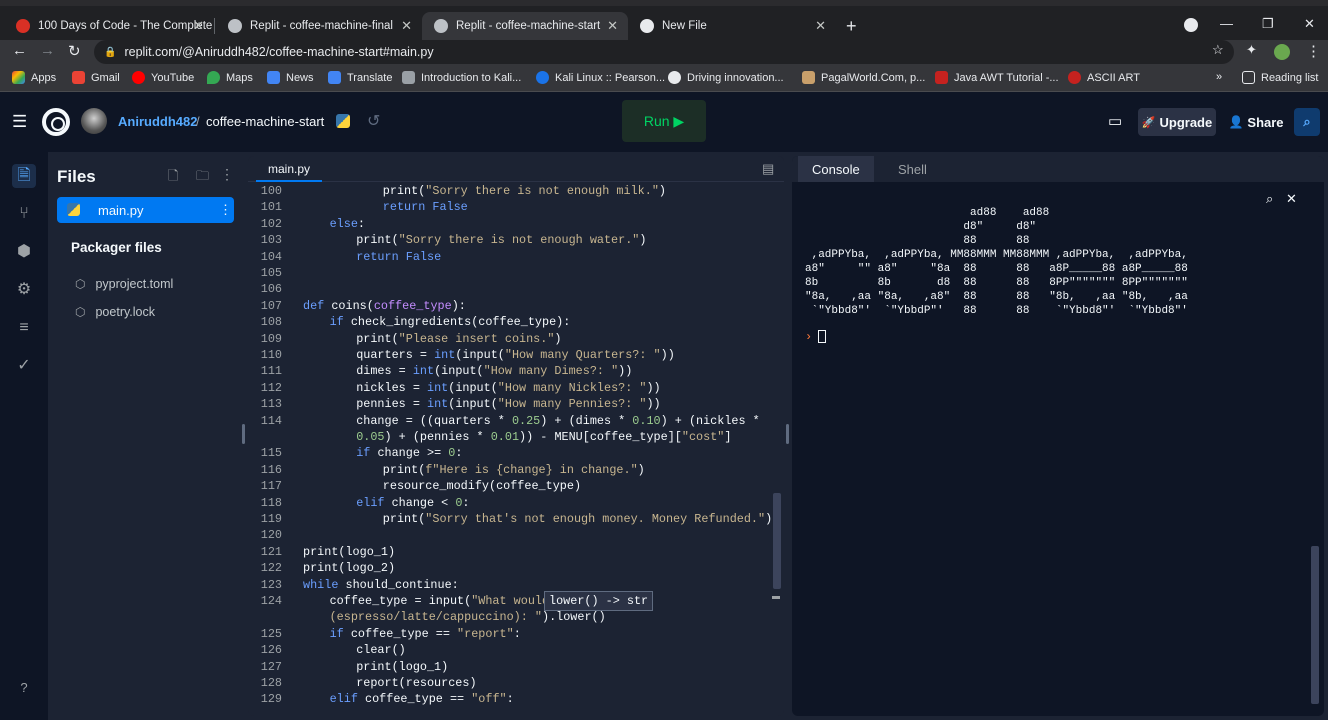 The height and width of the screenshot is (720, 1328). I want to click on code-line: print("Please insert coins."), so click(458, 339).